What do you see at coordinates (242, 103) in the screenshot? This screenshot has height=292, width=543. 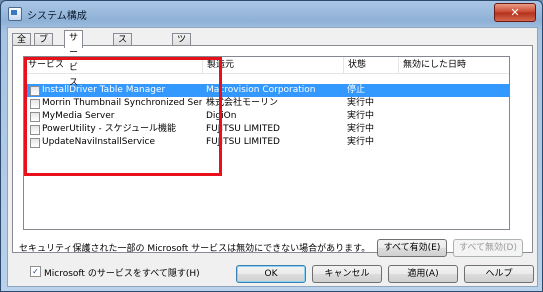 I see `service-maker: 株式会社モーリン` at bounding box center [242, 103].